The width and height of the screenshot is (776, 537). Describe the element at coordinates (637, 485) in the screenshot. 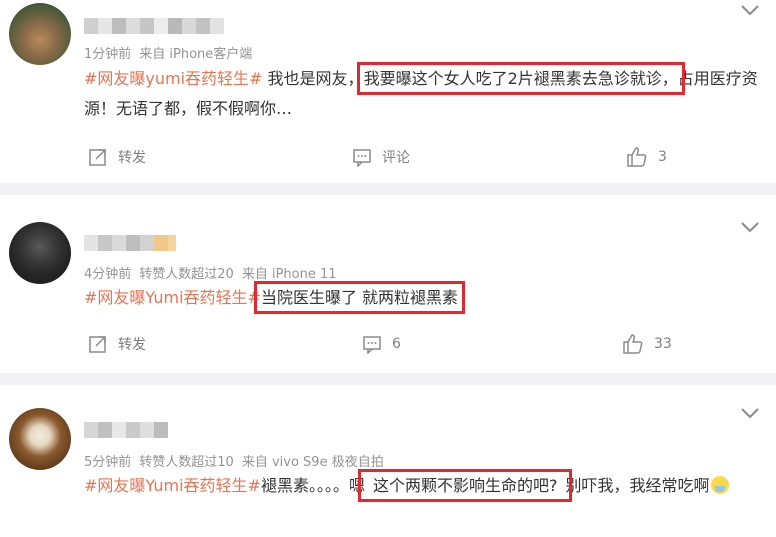

I see `text-after: 别吓我，我经常吃啊` at that location.